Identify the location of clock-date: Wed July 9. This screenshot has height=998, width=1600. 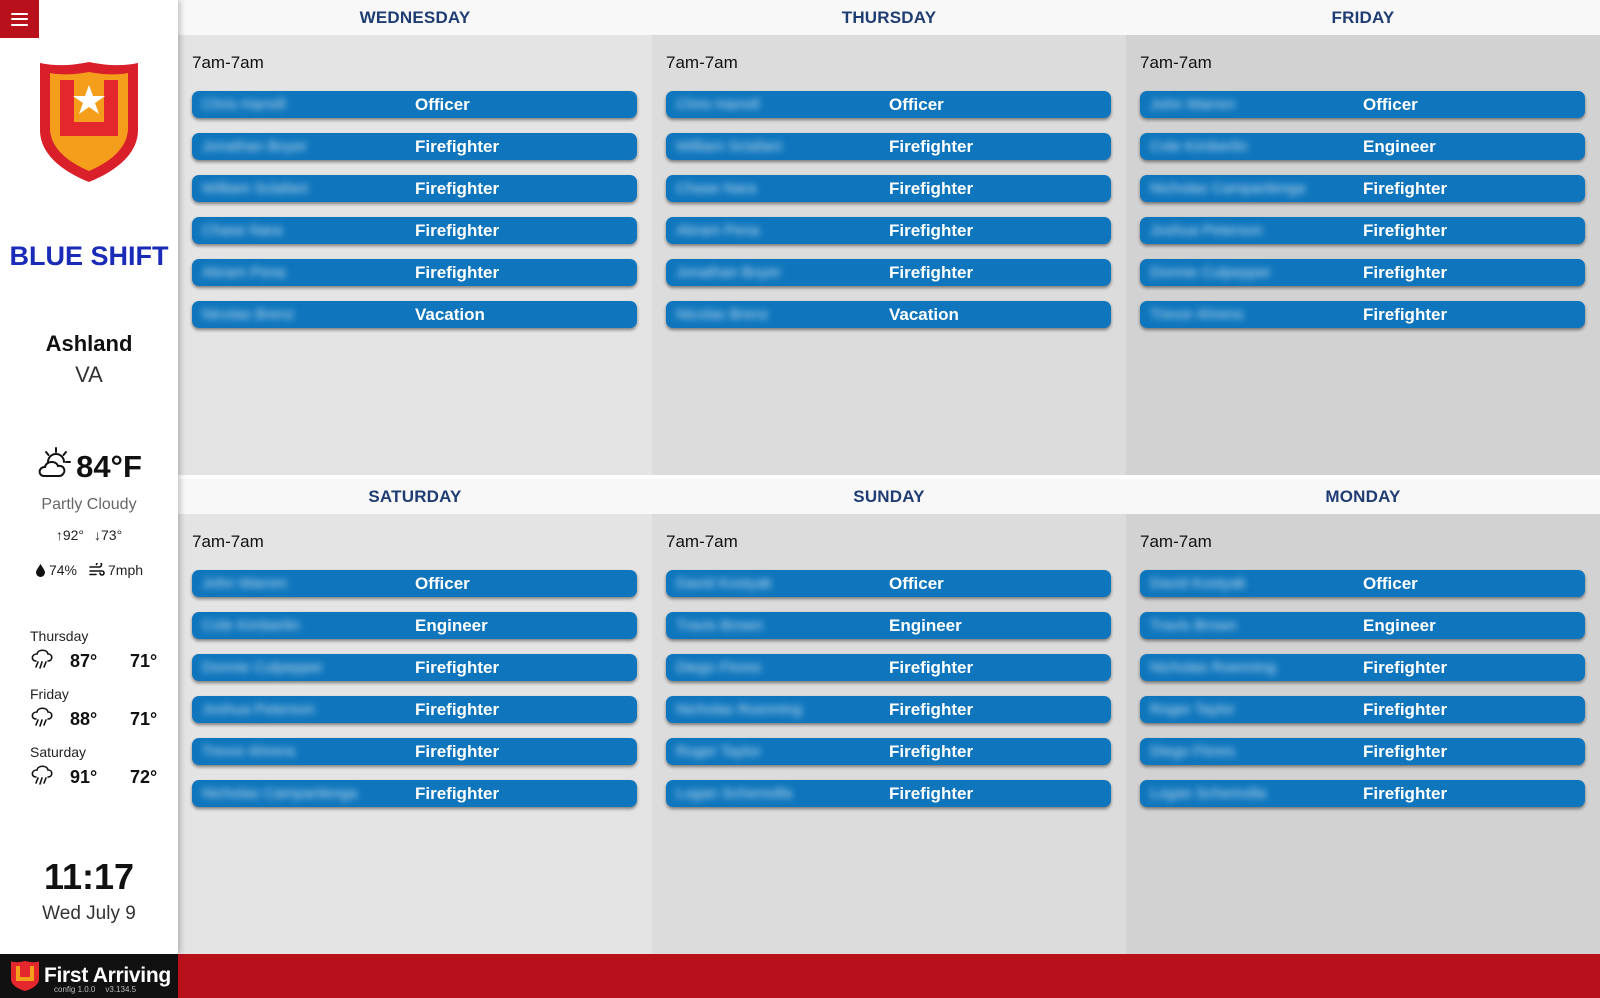
(89, 913).